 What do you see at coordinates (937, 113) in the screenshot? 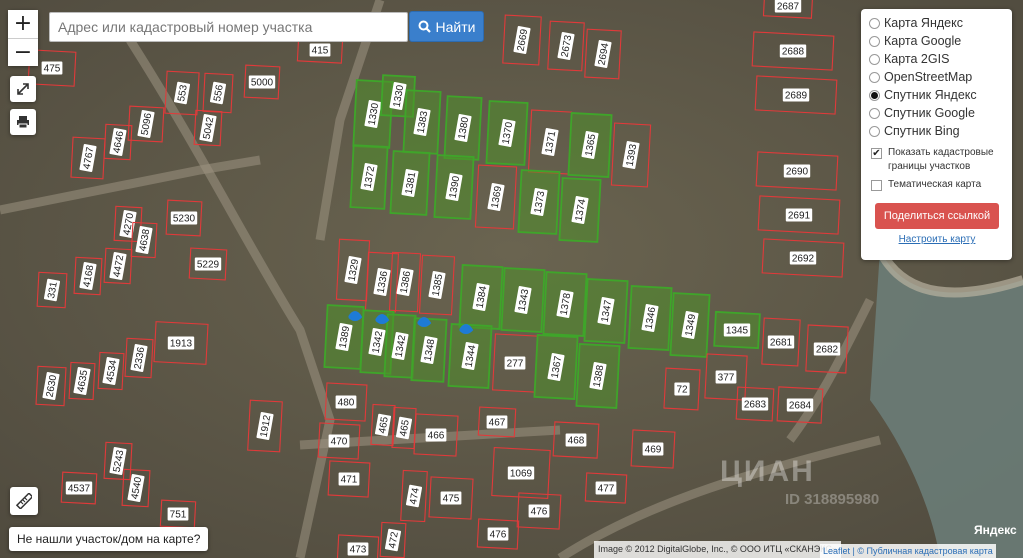
I see `basemap-option: Спутник Google` at bounding box center [937, 113].